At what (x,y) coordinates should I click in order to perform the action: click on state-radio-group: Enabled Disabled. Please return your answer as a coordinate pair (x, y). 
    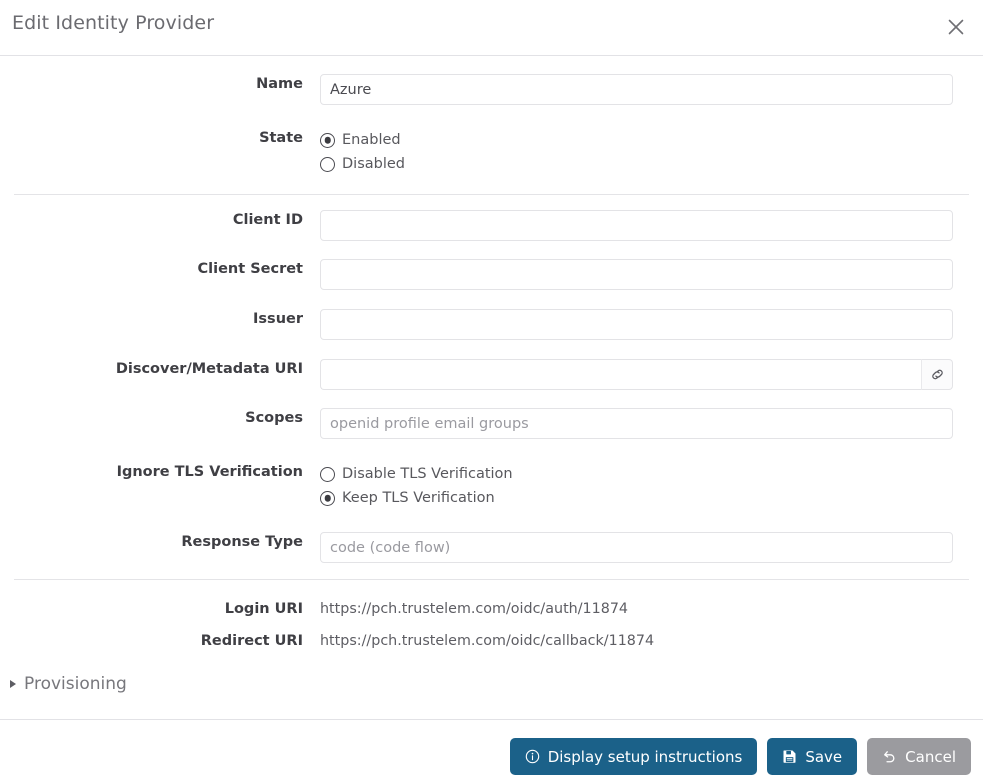
    Looking at the image, I should click on (651, 152).